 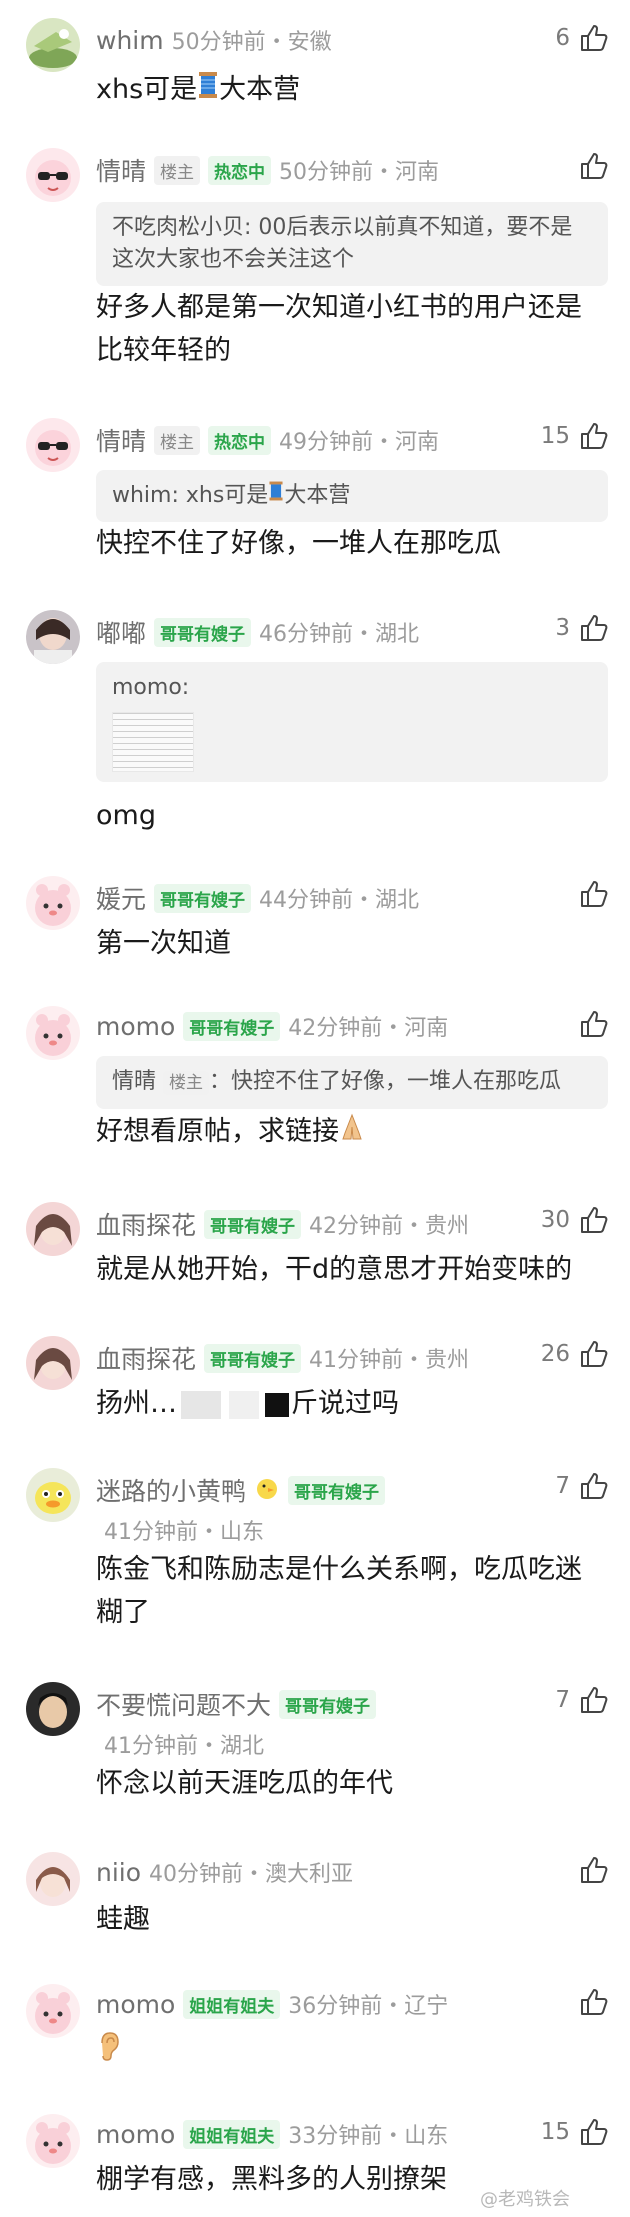 I want to click on status-badge: 姐姐有姐夫, so click(x=232, y=2134).